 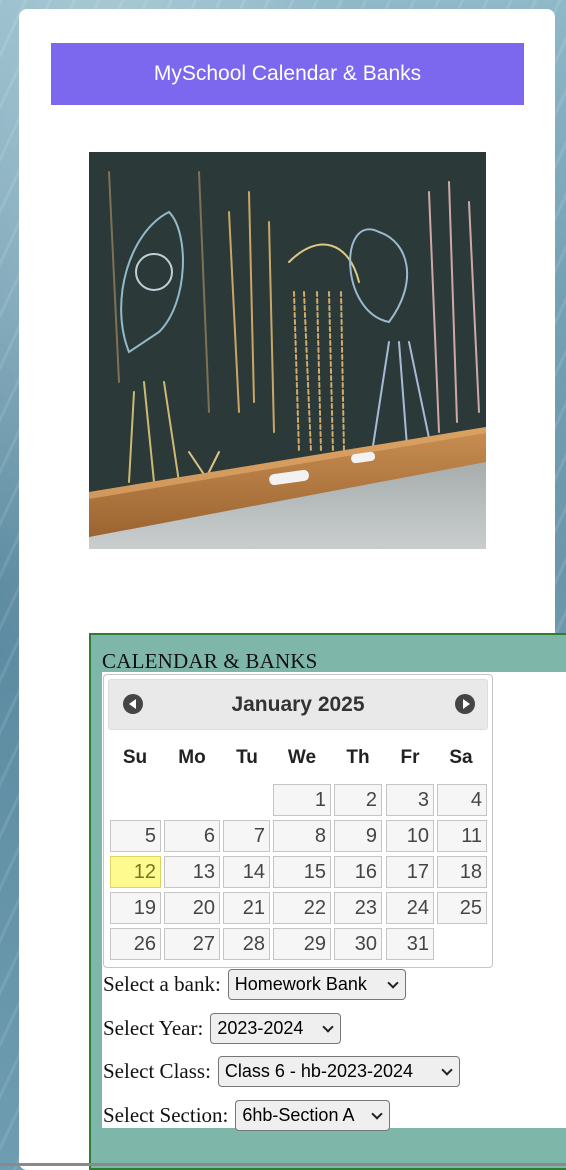 I want to click on bank-select: Homework Bank, so click(x=316, y=984).